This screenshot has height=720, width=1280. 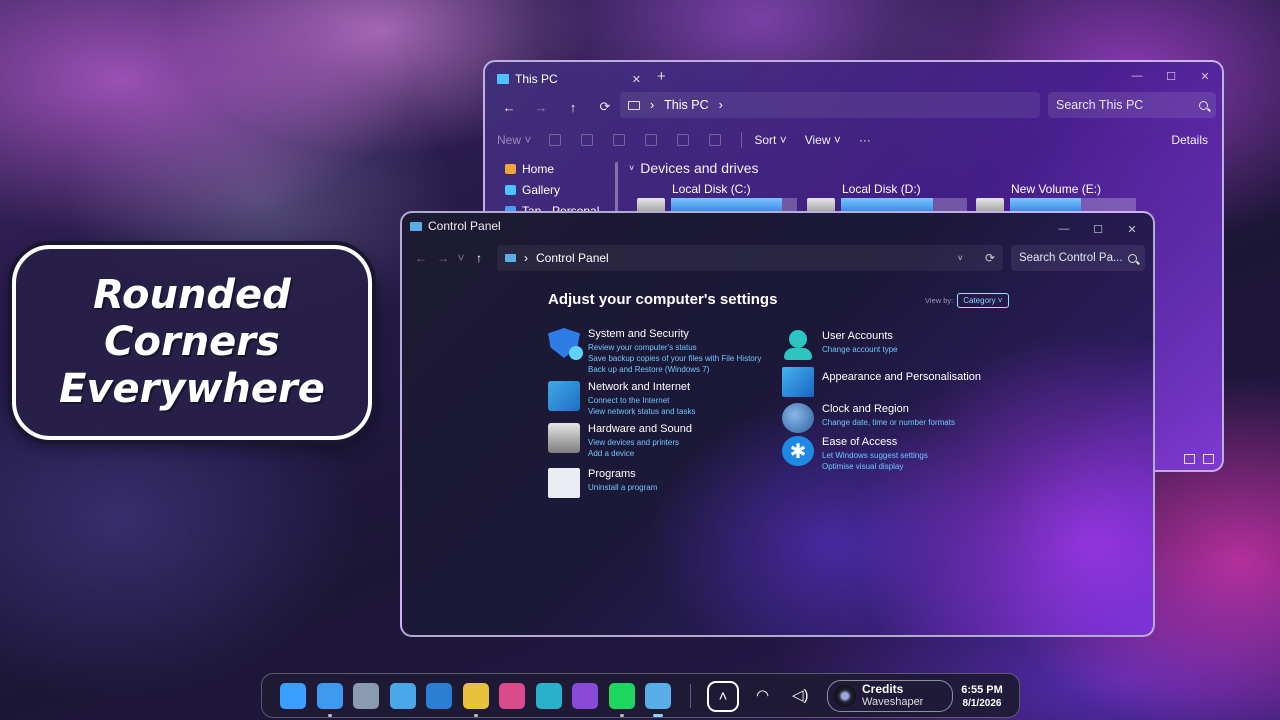 I want to click on category-title: System and Security, so click(x=674, y=334).